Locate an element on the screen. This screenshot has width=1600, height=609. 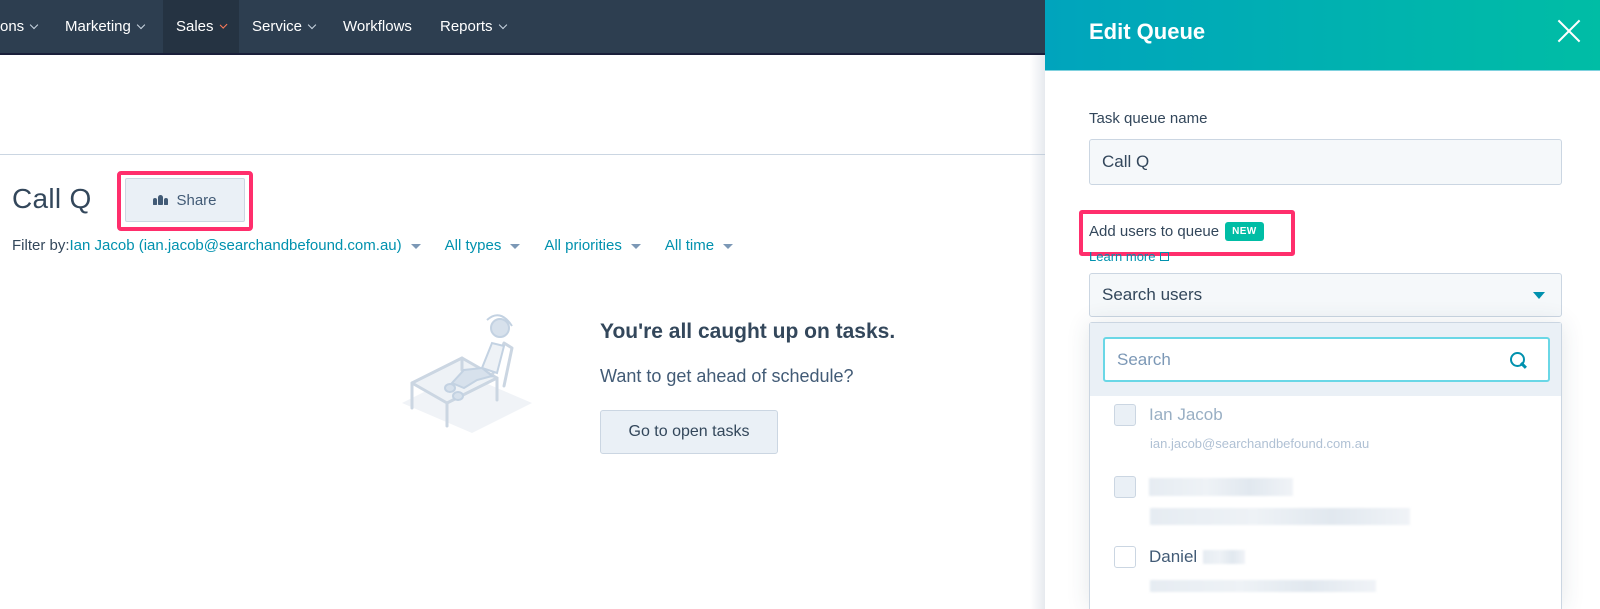
nav-item-sales: Sales is located at coordinates (201, 26).